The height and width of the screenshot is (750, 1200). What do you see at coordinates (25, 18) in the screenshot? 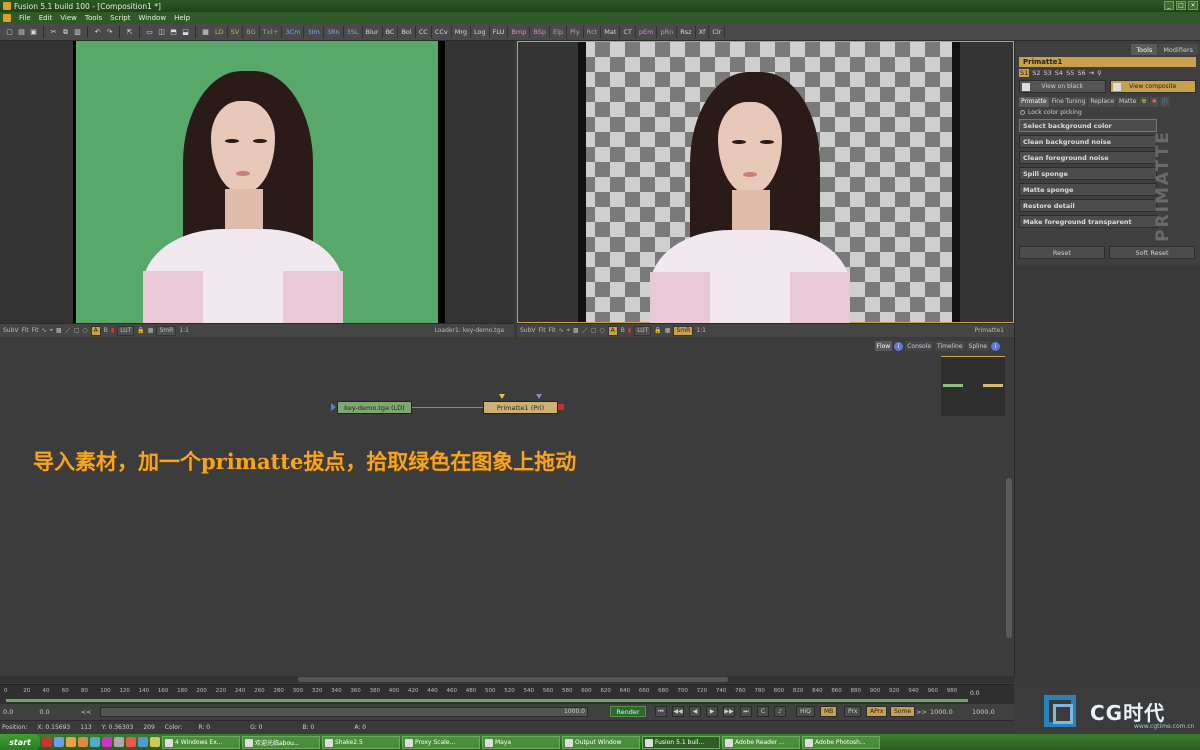
I see `menu-file: File` at bounding box center [25, 18].